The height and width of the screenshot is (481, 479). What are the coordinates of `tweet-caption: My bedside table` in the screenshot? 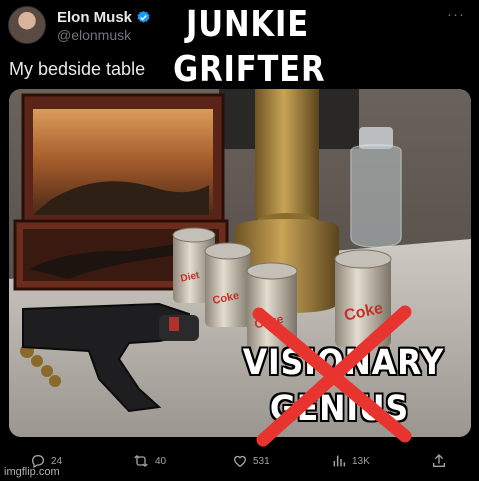 It's located at (77, 69).